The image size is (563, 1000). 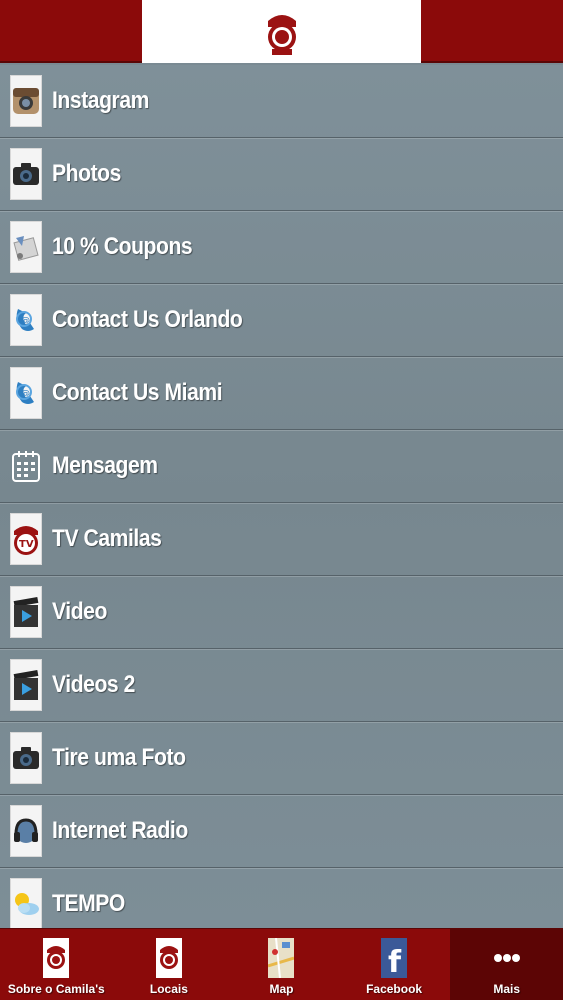 What do you see at coordinates (281, 320) in the screenshot?
I see `menu-item-contact-orlando: @ Contact Us Orlando` at bounding box center [281, 320].